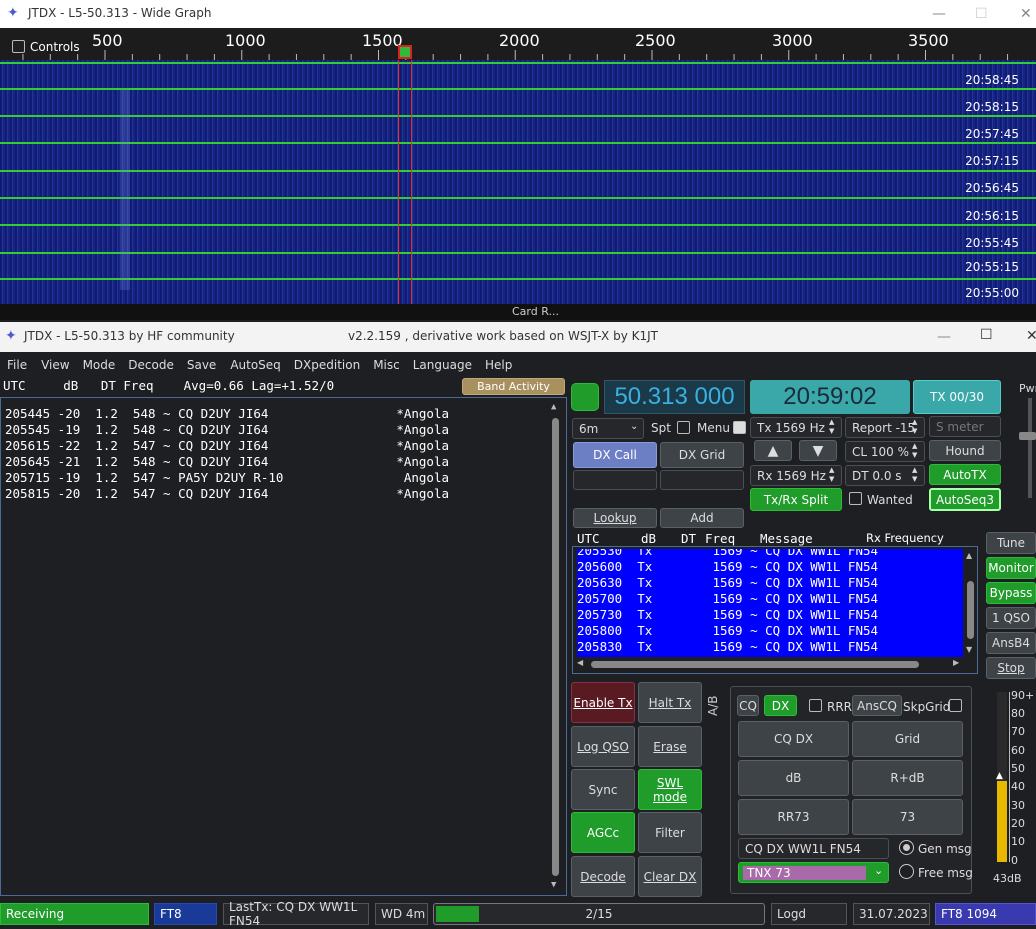 This screenshot has width=1036, height=929. What do you see at coordinates (1011, 593) in the screenshot?
I see `bypass-button: Bypass` at bounding box center [1011, 593].